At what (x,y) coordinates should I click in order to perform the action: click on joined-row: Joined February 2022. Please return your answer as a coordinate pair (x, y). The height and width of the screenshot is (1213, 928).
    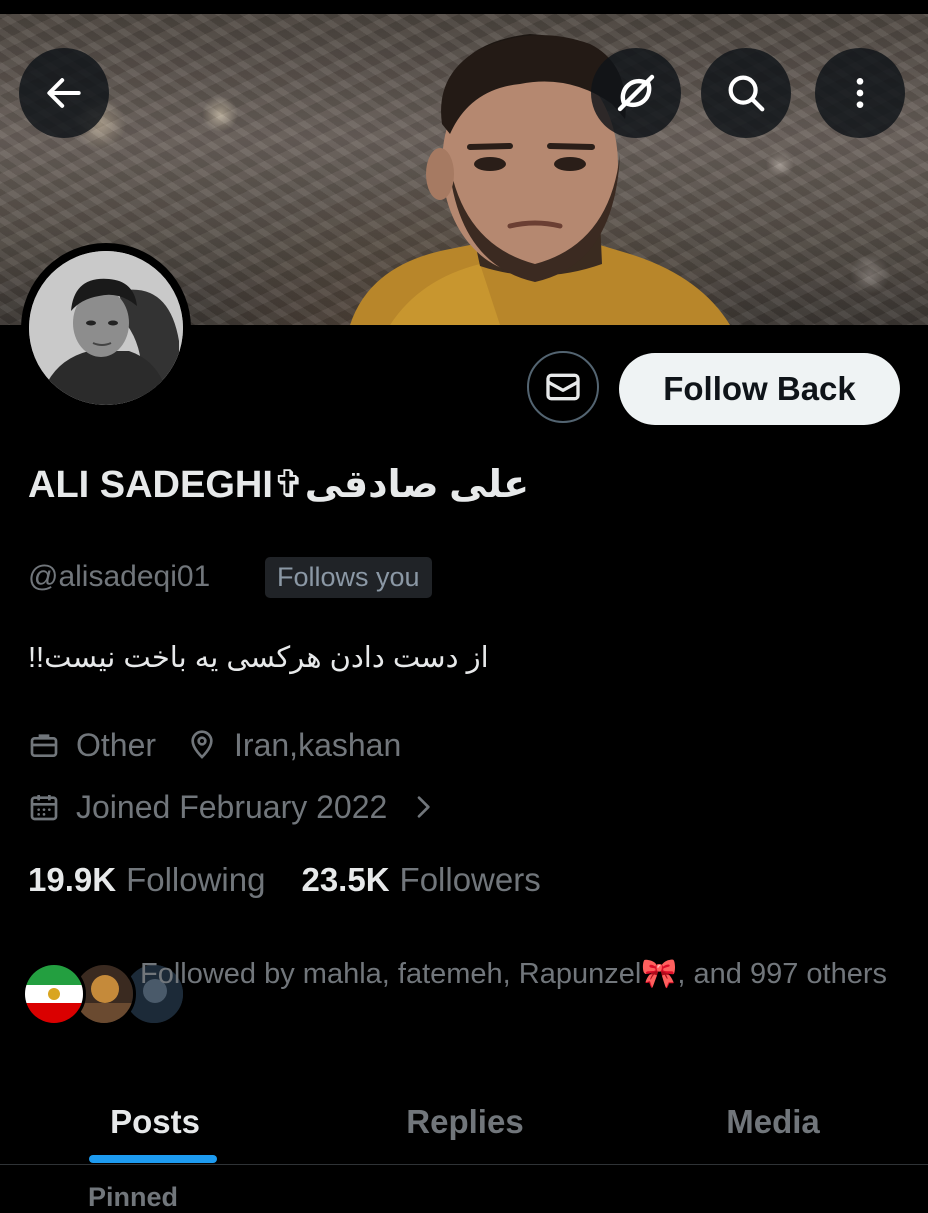
    Looking at the image, I should click on (241, 807).